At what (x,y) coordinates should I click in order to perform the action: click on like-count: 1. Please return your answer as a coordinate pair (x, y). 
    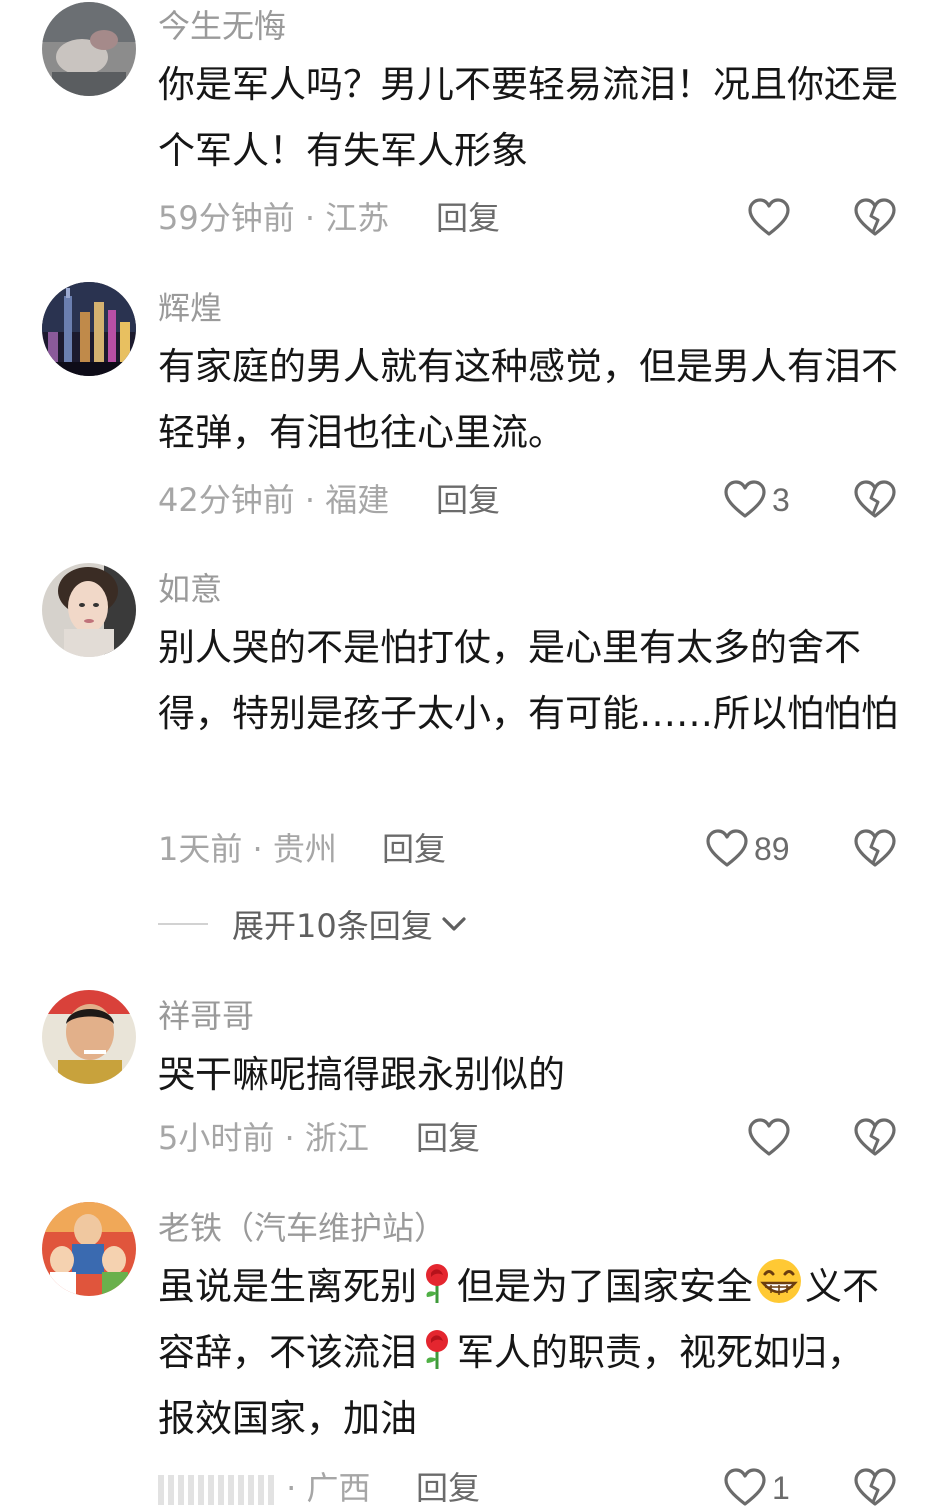
    Looking at the image, I should click on (781, 1487).